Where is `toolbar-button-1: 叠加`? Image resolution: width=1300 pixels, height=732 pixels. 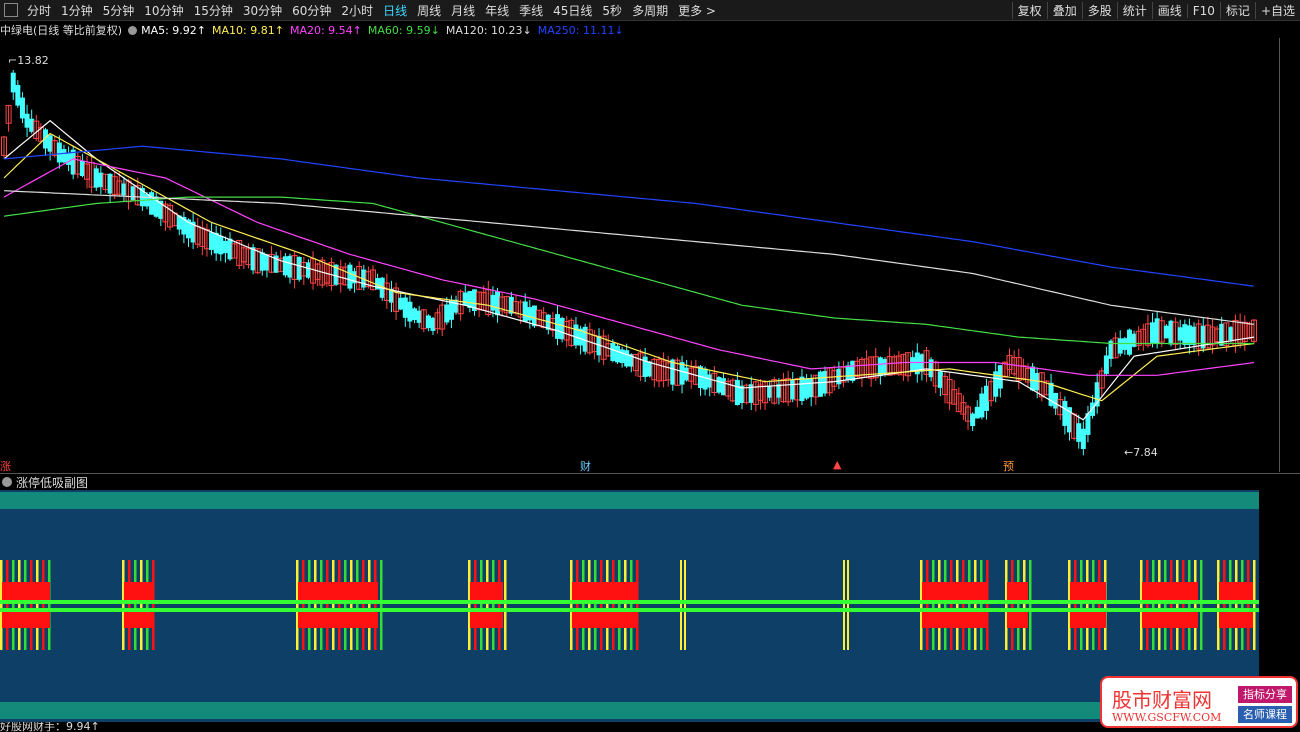 toolbar-button-1: 叠加 is located at coordinates (1064, 10).